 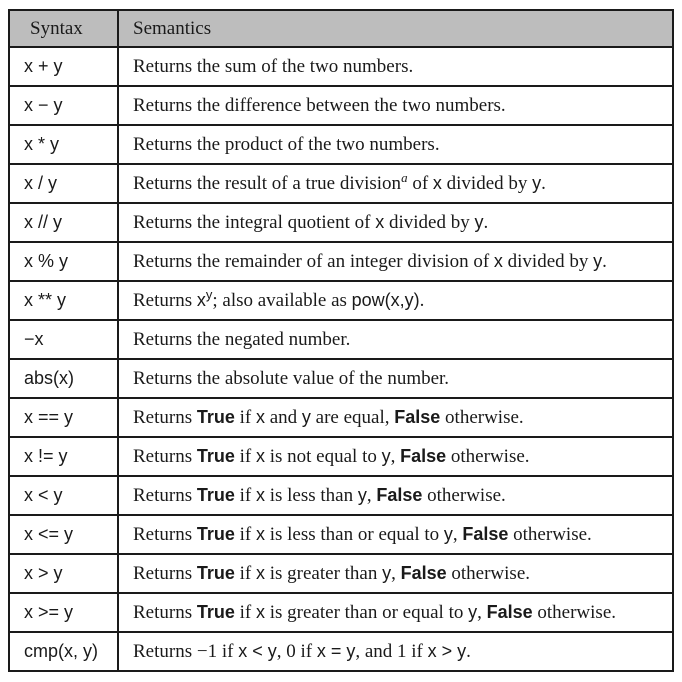 I want to click on semantics-txt-segment: , 0 if, so click(x=296, y=651).